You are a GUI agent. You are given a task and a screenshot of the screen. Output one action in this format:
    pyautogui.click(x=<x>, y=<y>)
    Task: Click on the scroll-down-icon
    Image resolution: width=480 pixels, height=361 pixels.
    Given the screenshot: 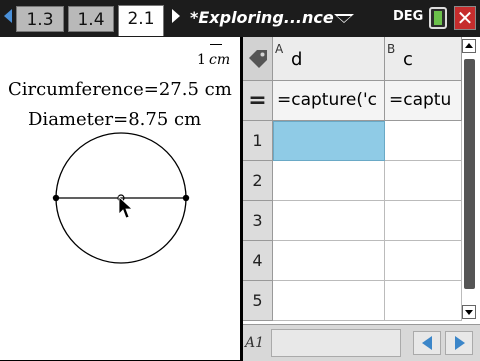 What is the action you would take?
    pyautogui.click(x=469, y=312)
    